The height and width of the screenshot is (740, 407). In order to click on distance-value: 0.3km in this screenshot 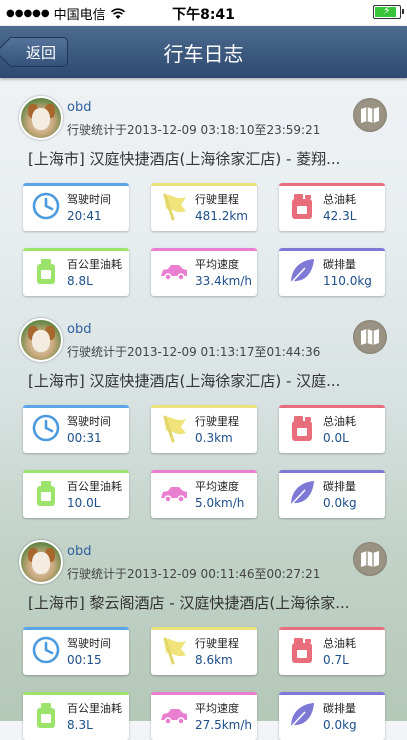, I will do `click(214, 438)`.